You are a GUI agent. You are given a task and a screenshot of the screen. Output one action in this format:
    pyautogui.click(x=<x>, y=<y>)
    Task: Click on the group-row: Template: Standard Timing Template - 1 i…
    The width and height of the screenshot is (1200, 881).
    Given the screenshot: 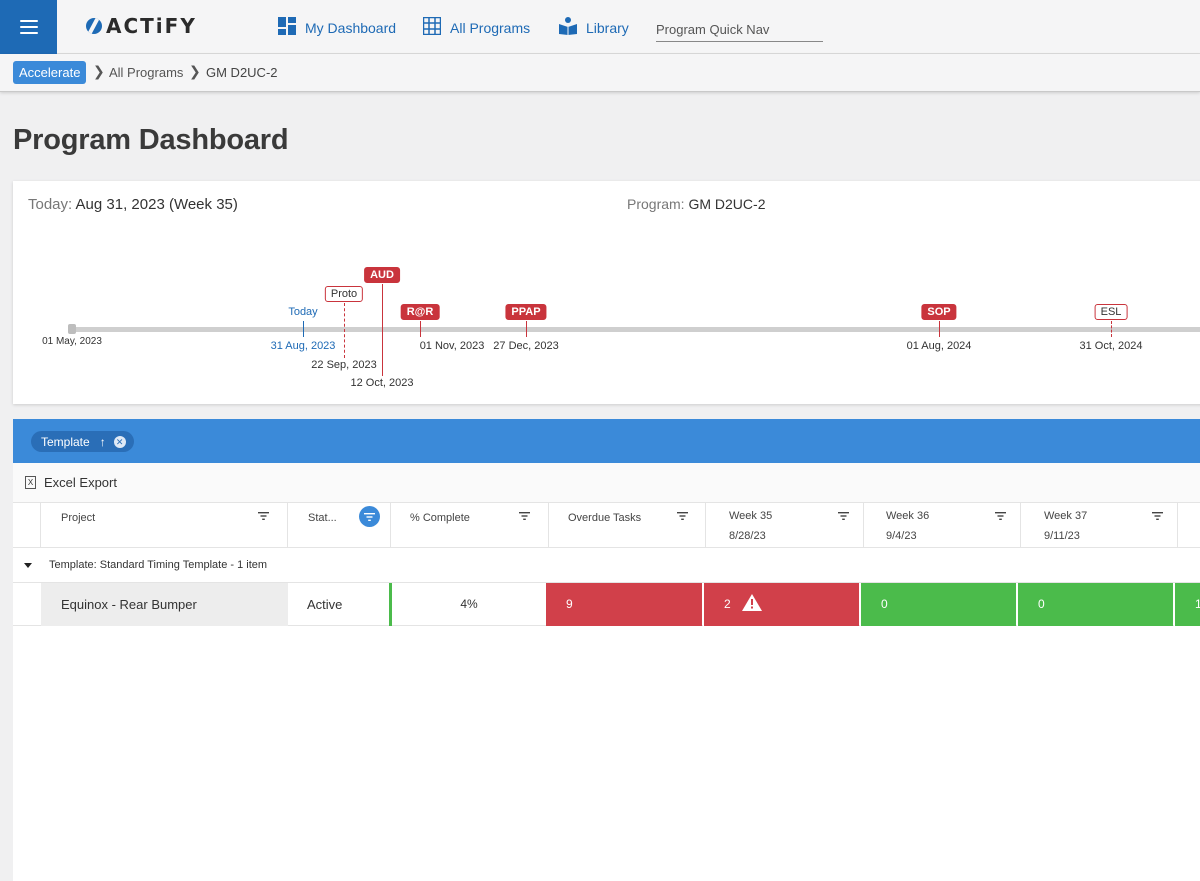 What is the action you would take?
    pyautogui.click(x=606, y=565)
    